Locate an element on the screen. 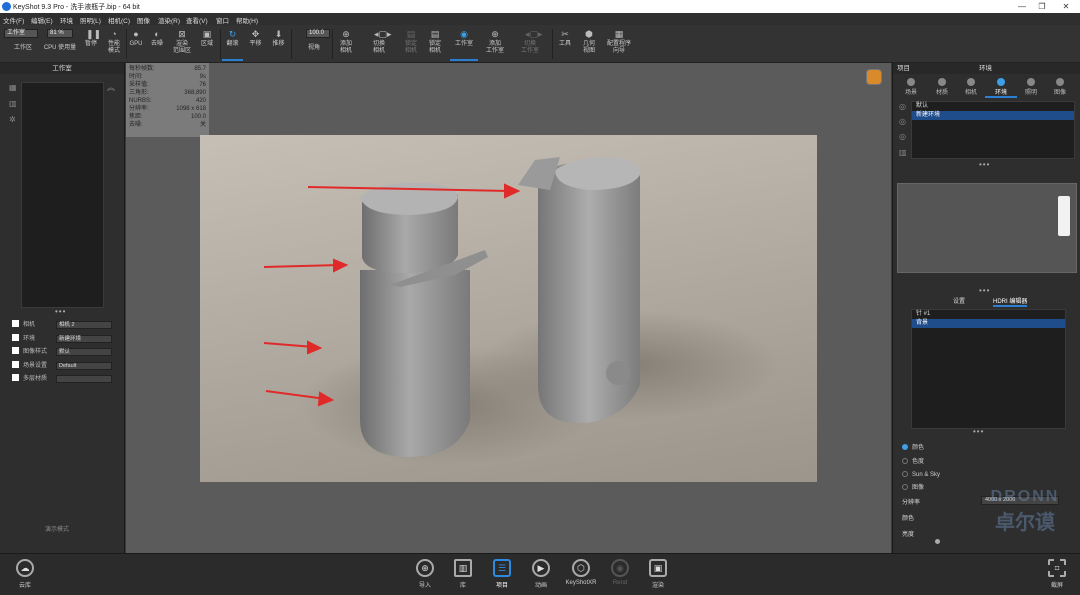  refresh-icon: ◎ is located at coordinates (903, 137).